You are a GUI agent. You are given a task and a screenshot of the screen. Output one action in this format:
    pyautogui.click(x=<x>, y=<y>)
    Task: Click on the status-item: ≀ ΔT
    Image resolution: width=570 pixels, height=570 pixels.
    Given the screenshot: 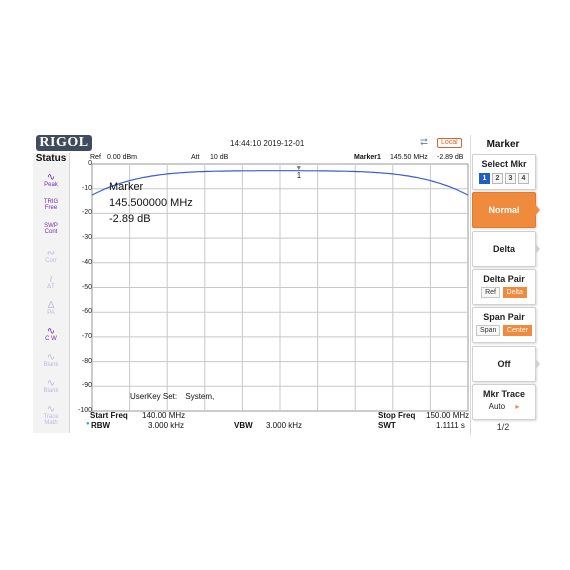 What is the action you would take?
    pyautogui.click(x=51, y=282)
    